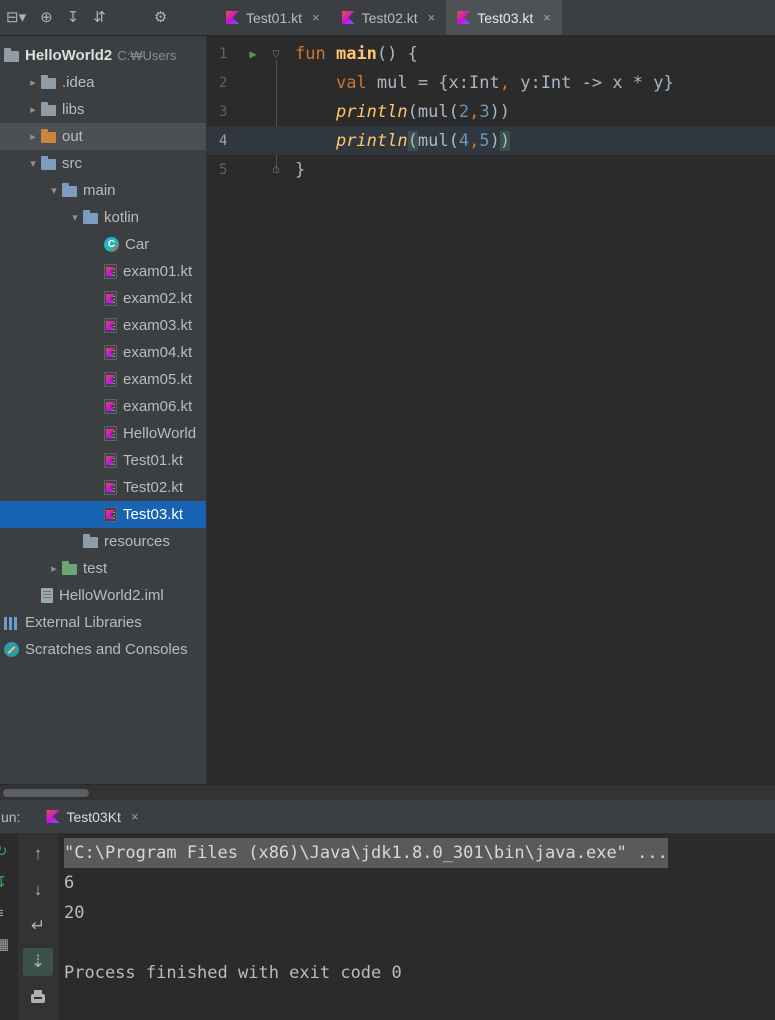  Describe the element at coordinates (103, 379) in the screenshot. I see `tree-item-exam05-kt: exam05.kt` at that location.